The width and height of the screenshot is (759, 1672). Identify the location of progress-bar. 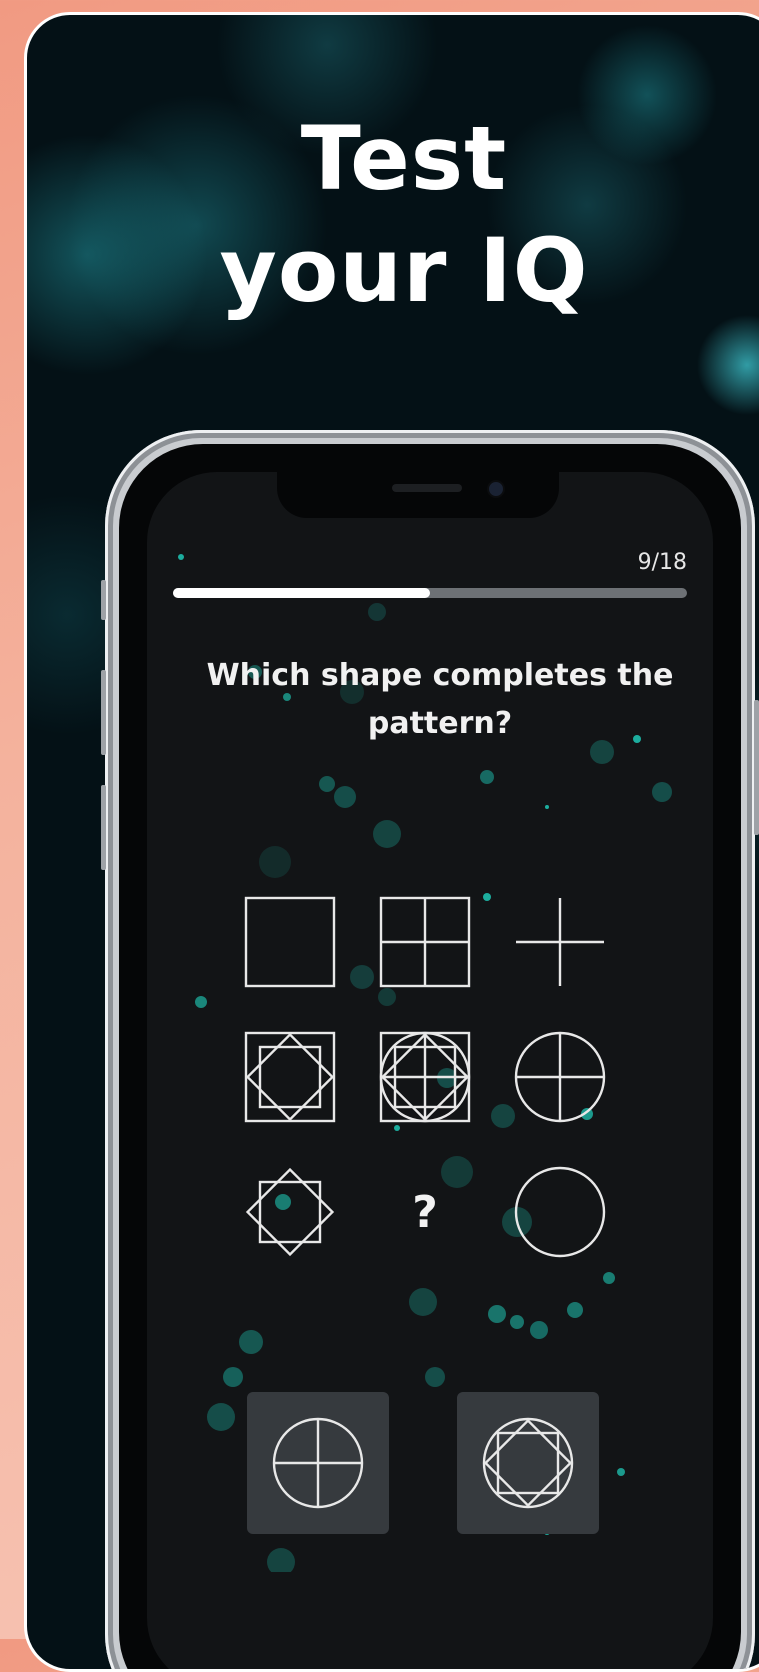
(430, 593).